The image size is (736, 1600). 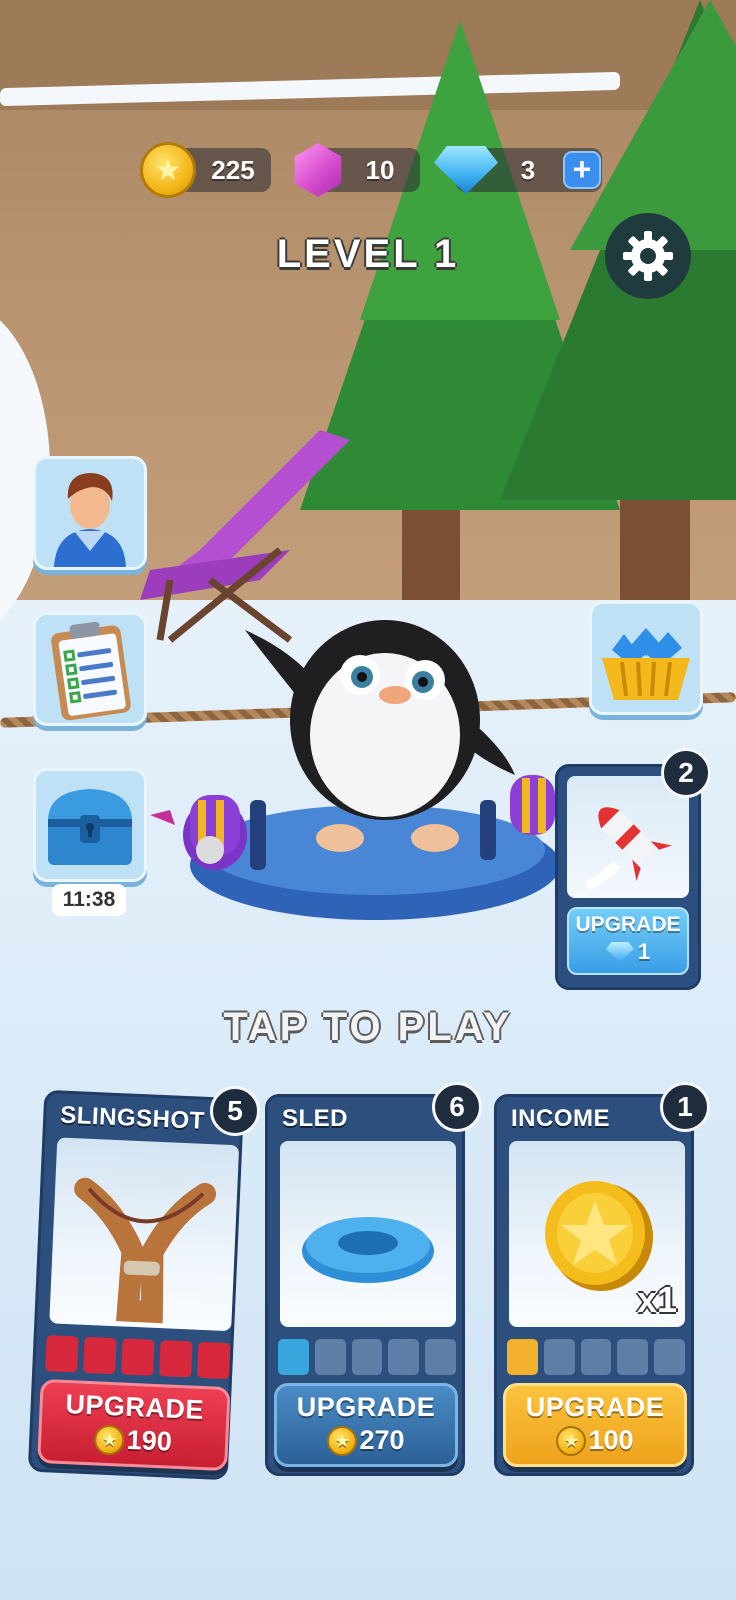 What do you see at coordinates (355, 770) in the screenshot?
I see `penguin-on-sled` at bounding box center [355, 770].